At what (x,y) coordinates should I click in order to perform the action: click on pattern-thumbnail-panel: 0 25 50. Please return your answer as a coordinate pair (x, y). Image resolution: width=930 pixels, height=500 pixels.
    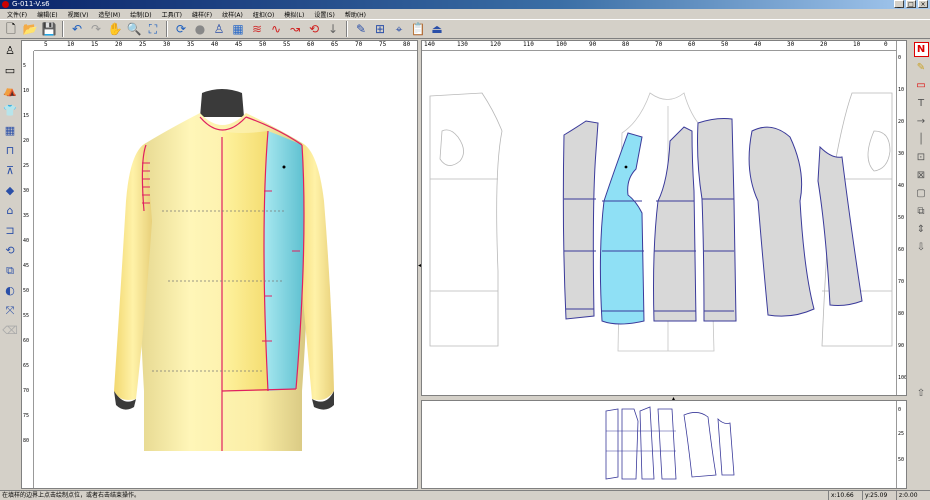
    Looking at the image, I should click on (664, 444).